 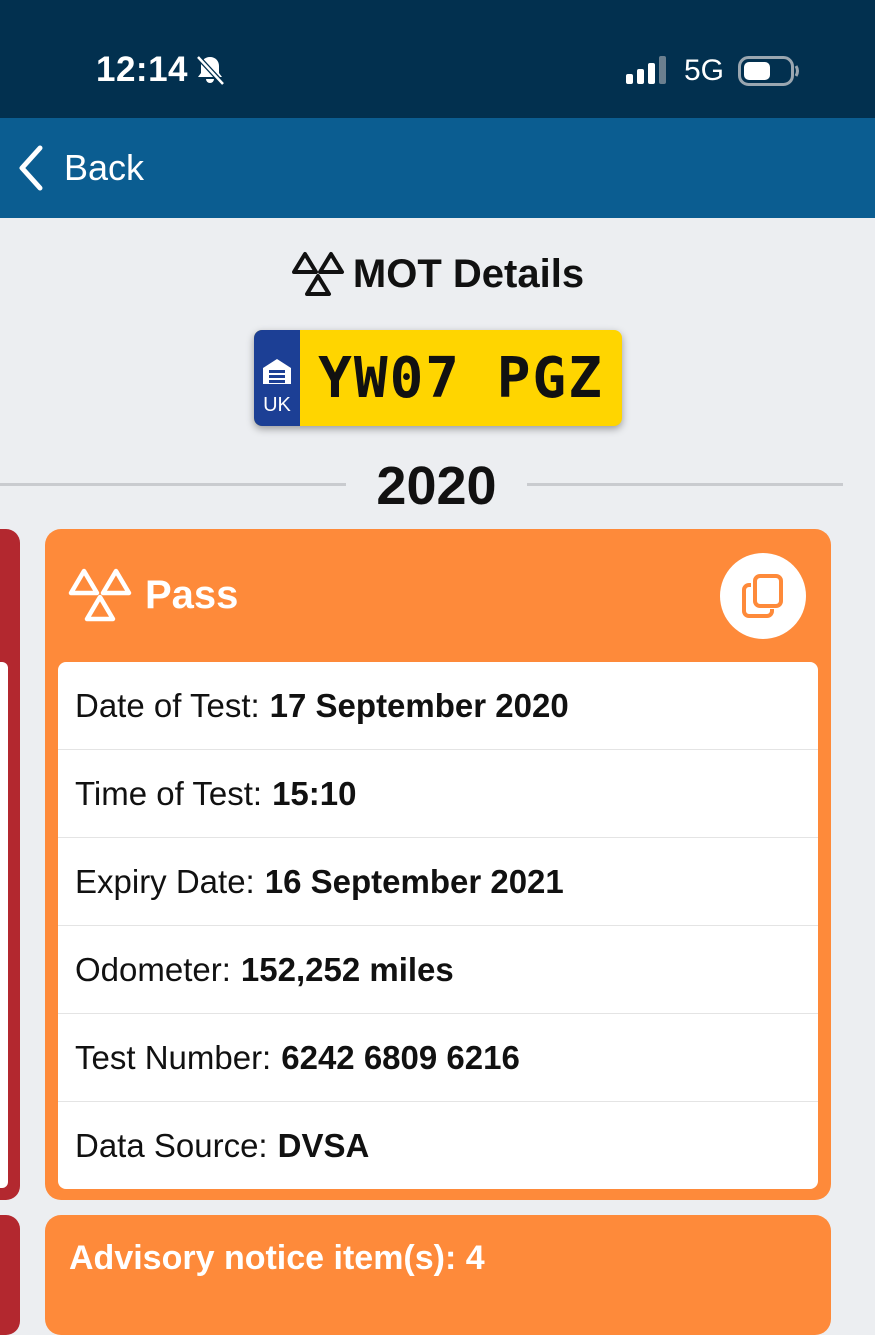 I want to click on status-time: 12:14, so click(x=142, y=69).